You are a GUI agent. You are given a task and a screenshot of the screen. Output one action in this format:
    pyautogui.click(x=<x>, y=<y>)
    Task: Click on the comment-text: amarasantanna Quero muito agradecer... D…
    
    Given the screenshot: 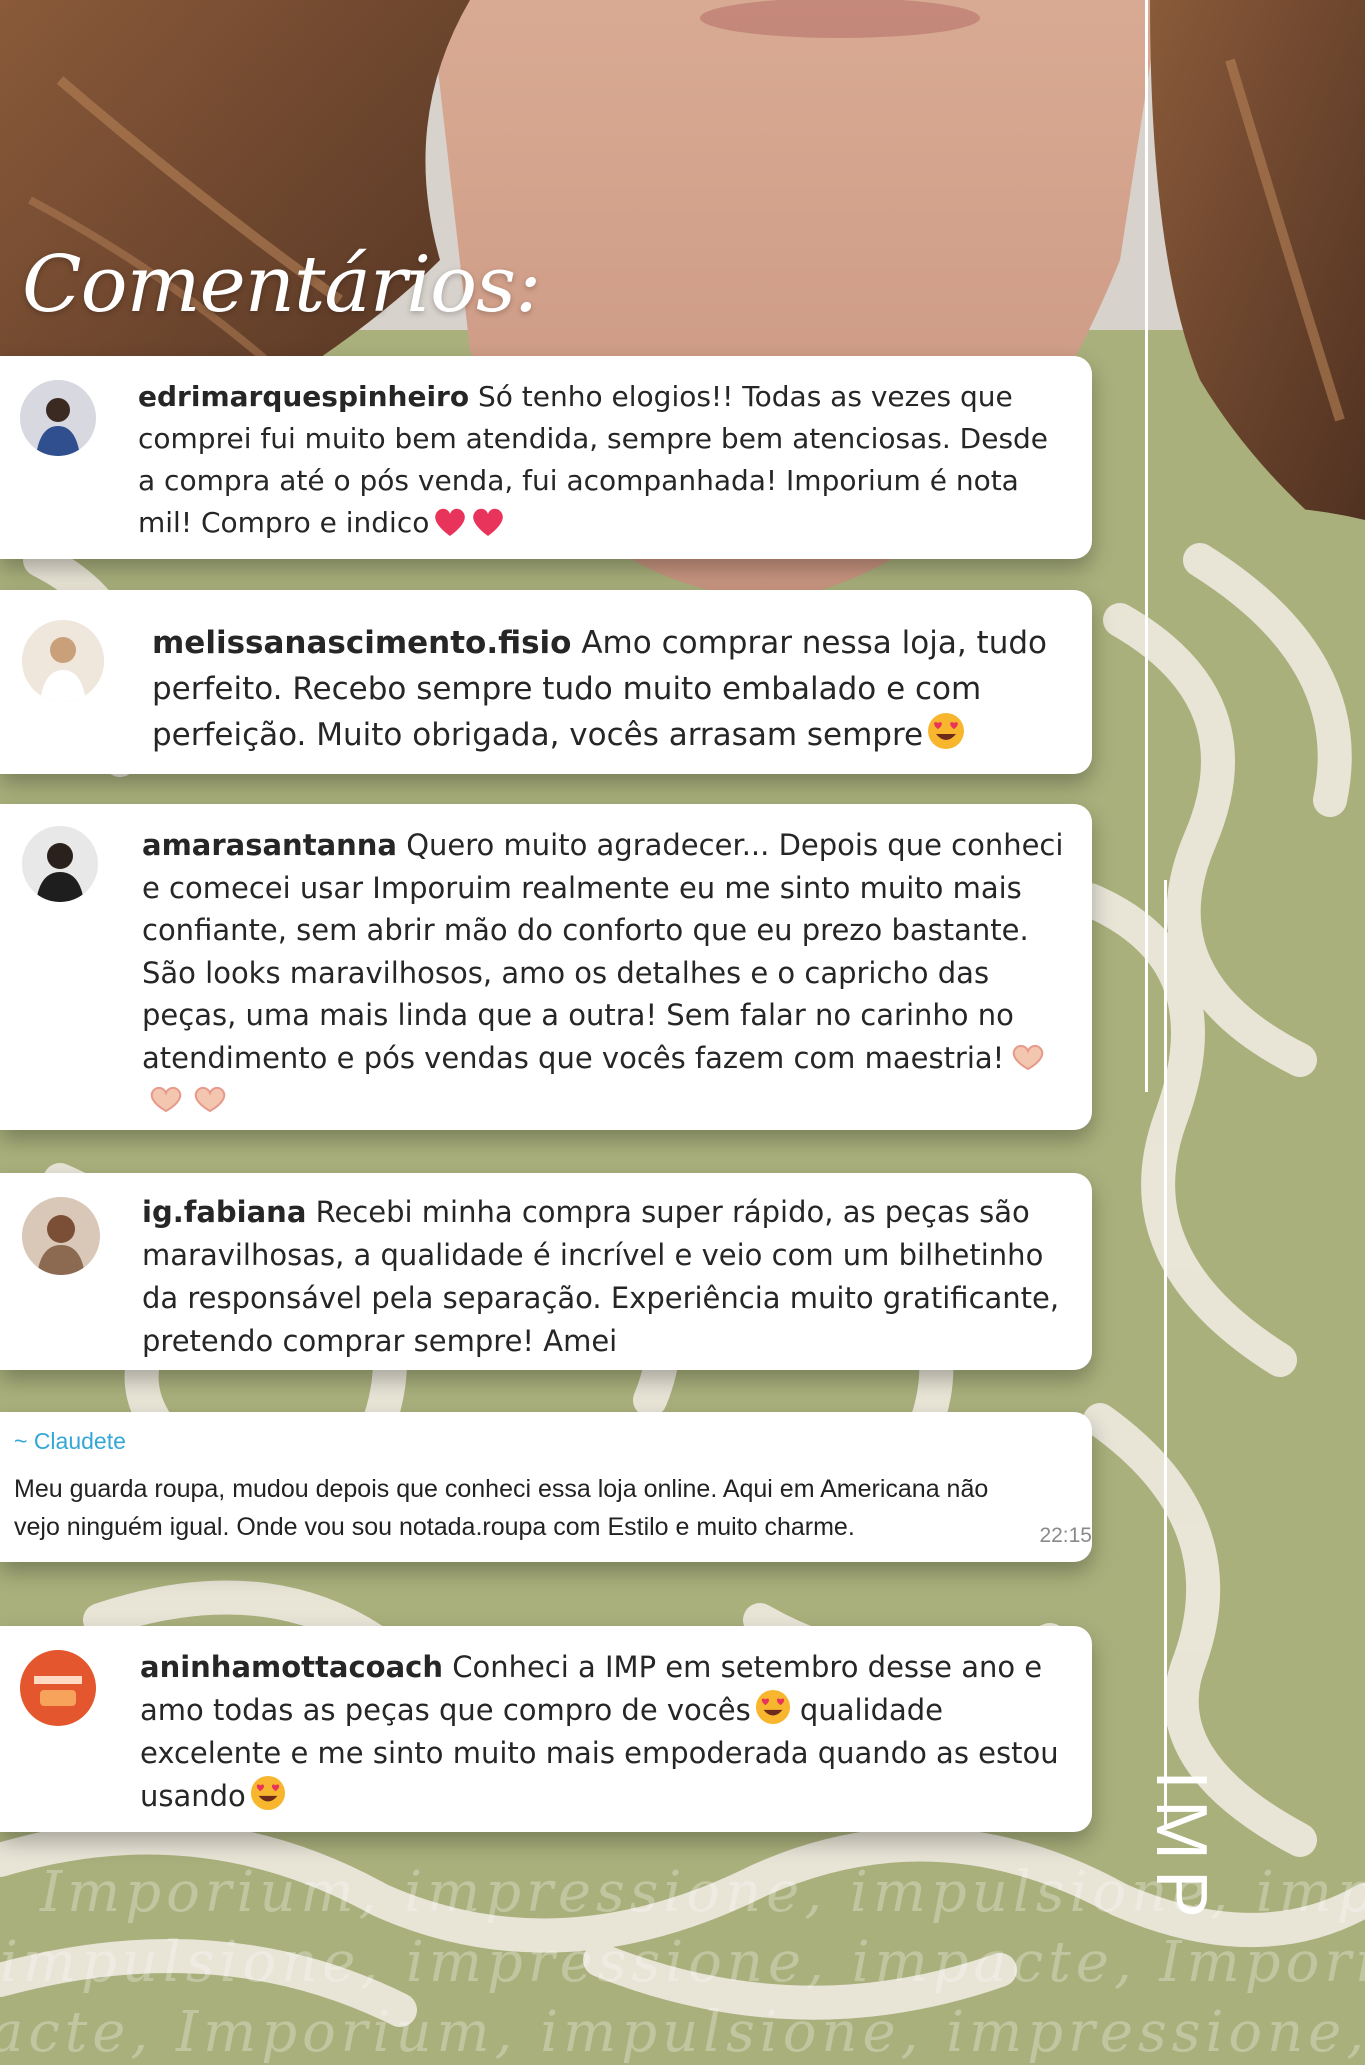 What is the action you would take?
    pyautogui.click(x=607, y=973)
    